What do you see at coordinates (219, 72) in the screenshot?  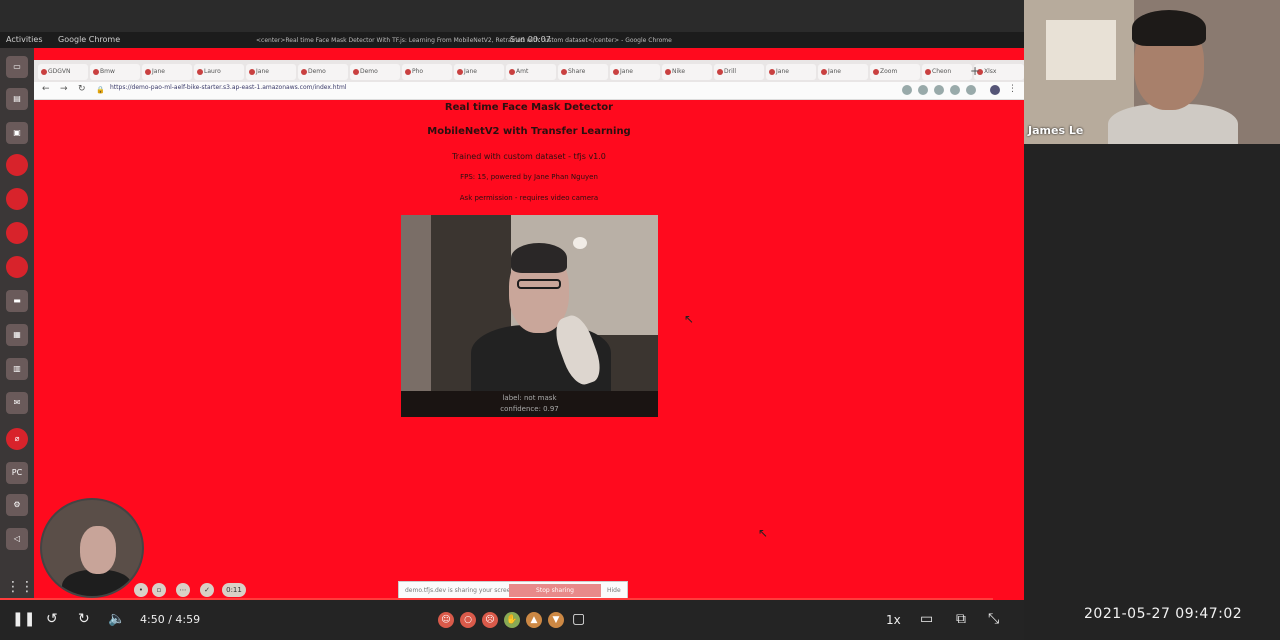 I see `browser-tab: Lauro` at bounding box center [219, 72].